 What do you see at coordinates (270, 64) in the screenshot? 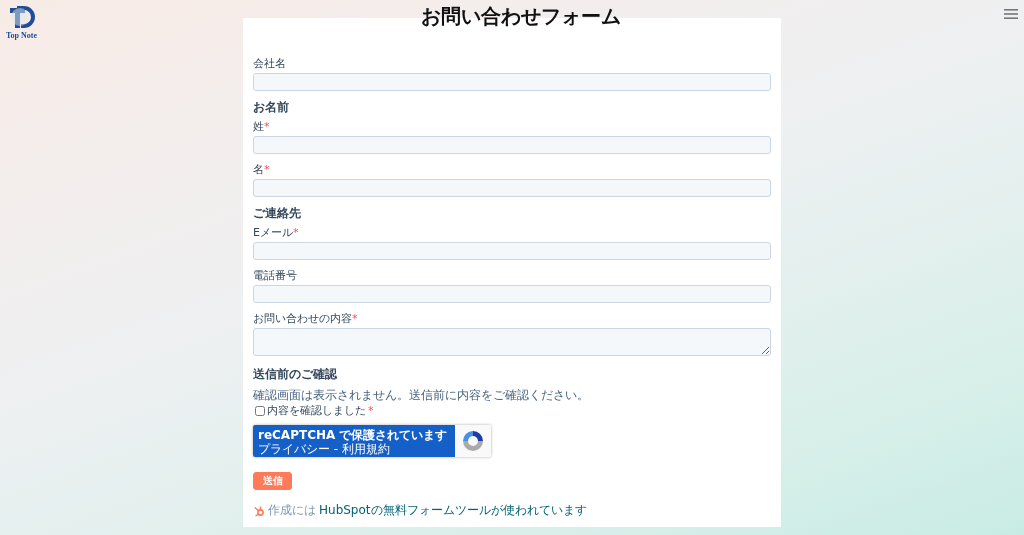
I see `field-label: 会社名` at bounding box center [270, 64].